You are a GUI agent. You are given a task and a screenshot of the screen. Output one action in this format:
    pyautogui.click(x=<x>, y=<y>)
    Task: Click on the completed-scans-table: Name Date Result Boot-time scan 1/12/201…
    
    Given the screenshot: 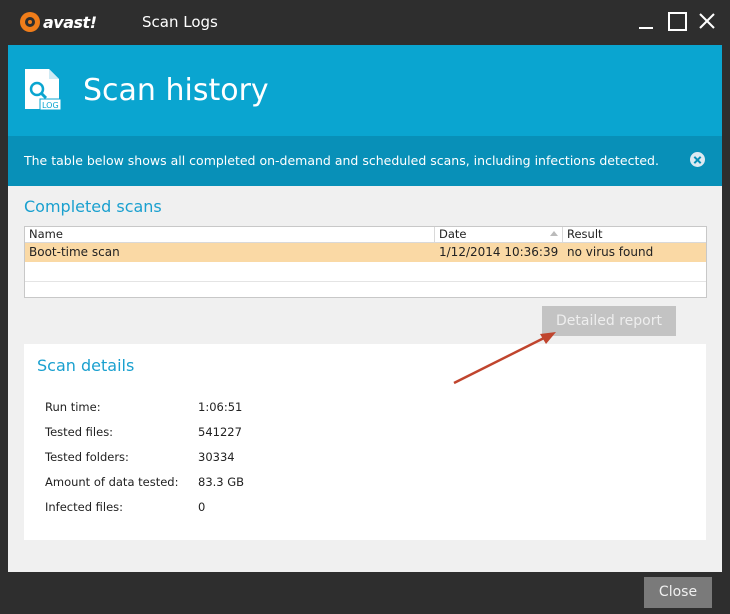 What is the action you would take?
    pyautogui.click(x=365, y=262)
    